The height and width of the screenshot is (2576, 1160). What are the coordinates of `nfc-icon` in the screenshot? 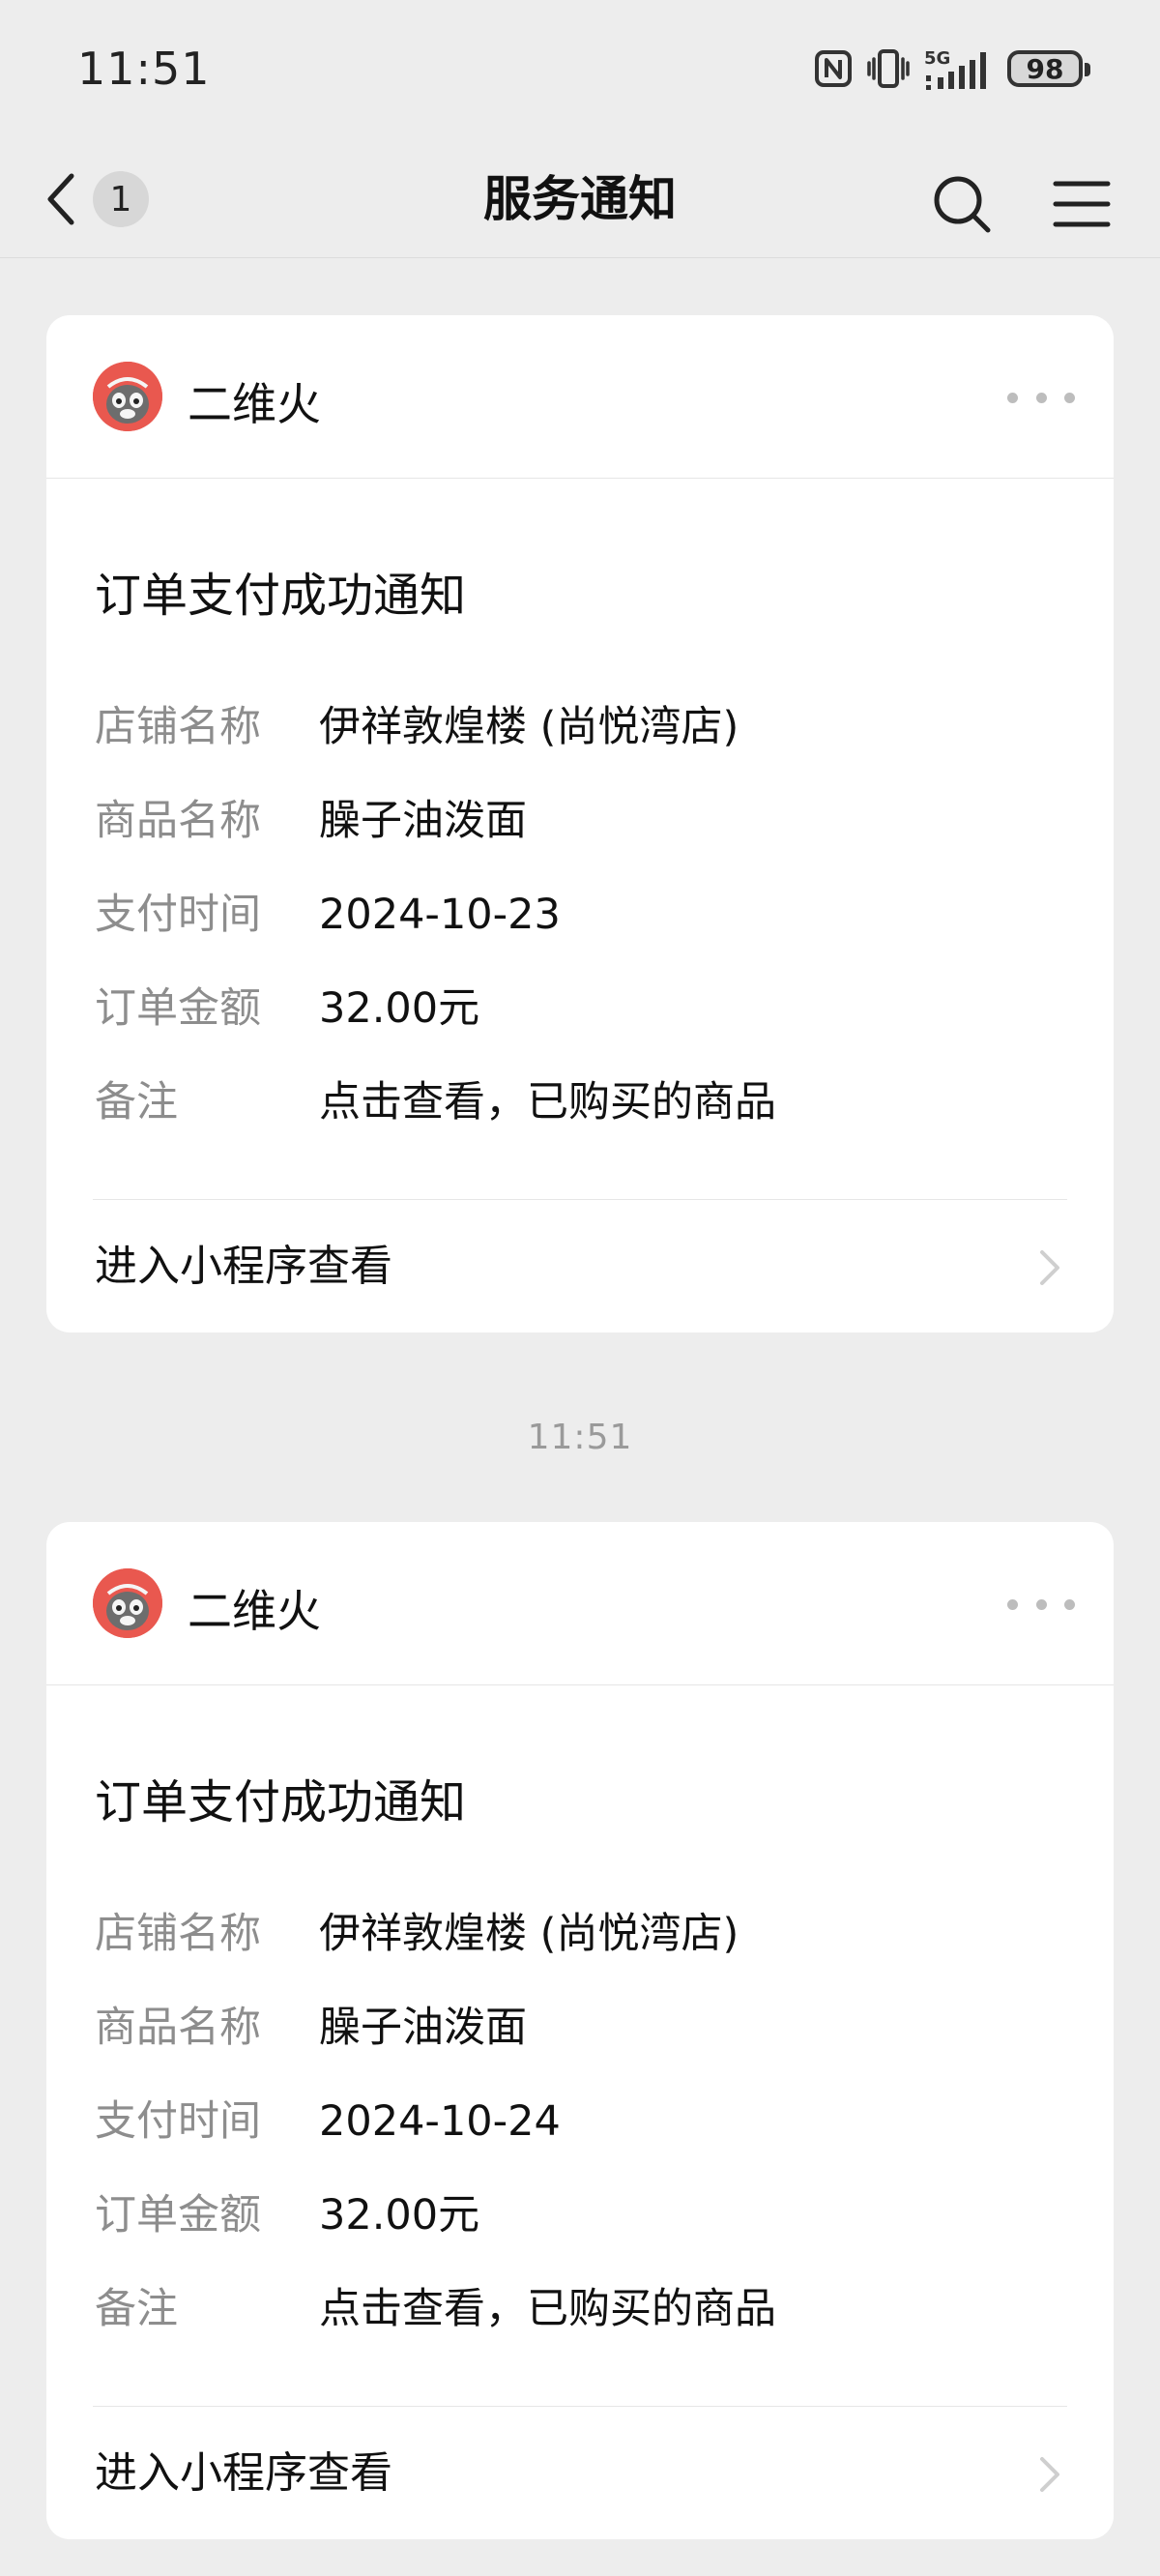 It's located at (834, 68).